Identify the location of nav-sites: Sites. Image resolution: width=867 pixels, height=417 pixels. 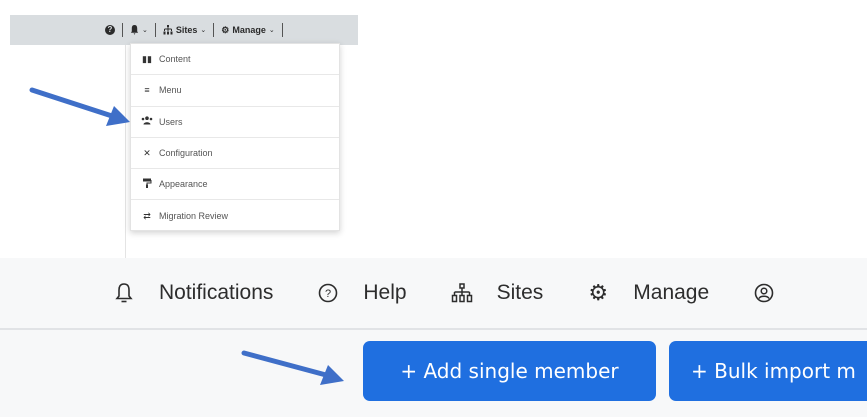
(519, 293).